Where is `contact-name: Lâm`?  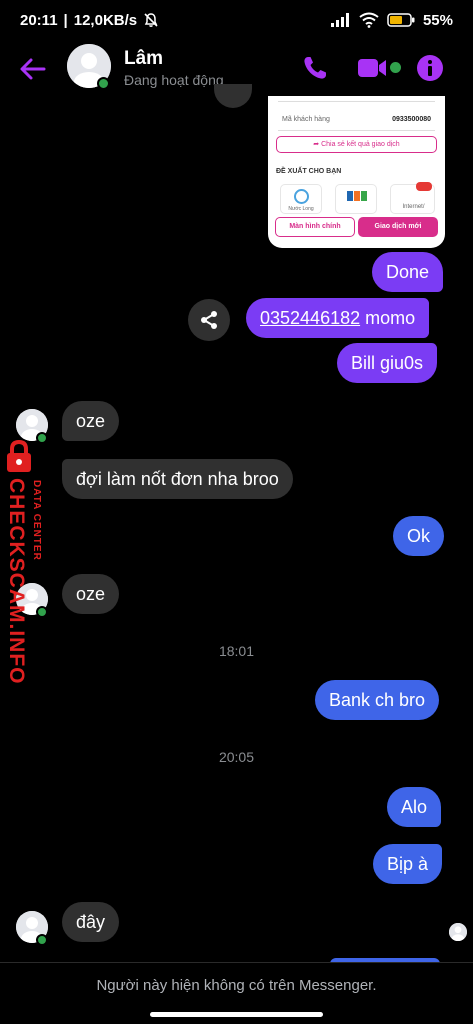 contact-name: Lâm is located at coordinates (143, 59).